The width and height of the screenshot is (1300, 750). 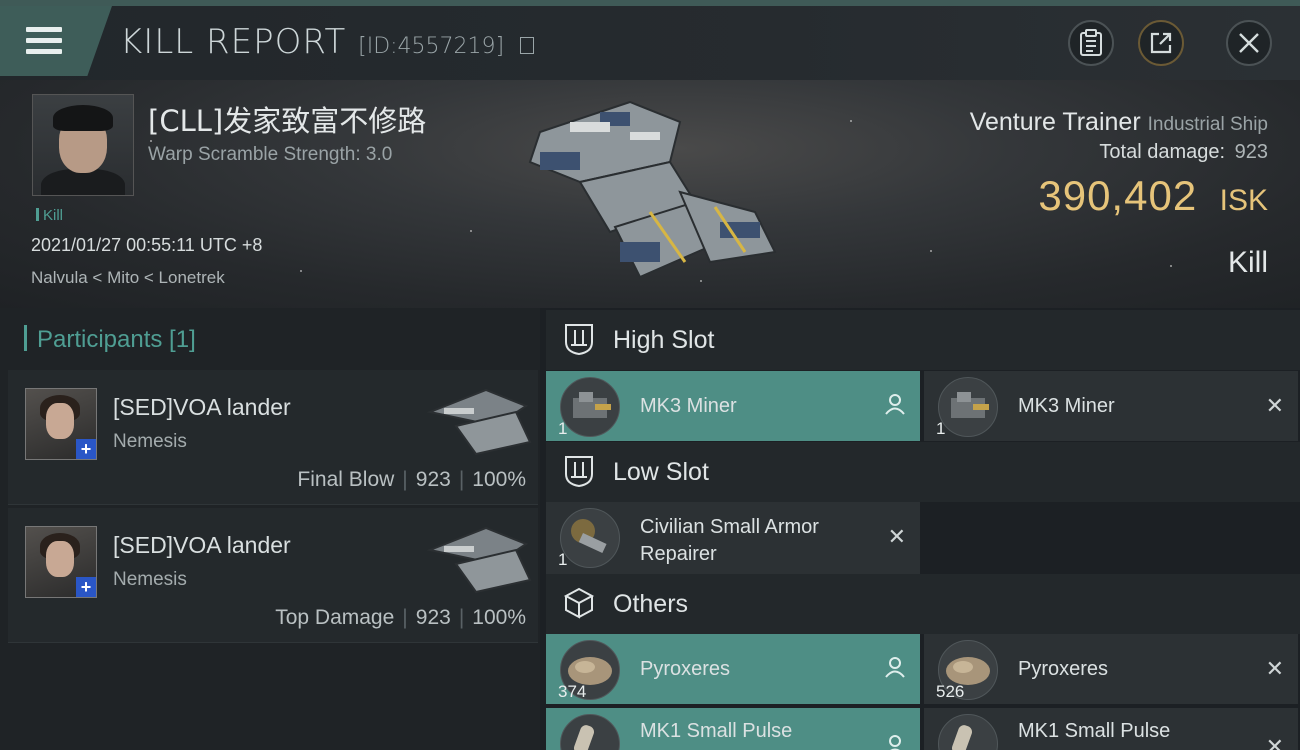 What do you see at coordinates (1243, 200) in the screenshot?
I see `isk-label: ISK` at bounding box center [1243, 200].